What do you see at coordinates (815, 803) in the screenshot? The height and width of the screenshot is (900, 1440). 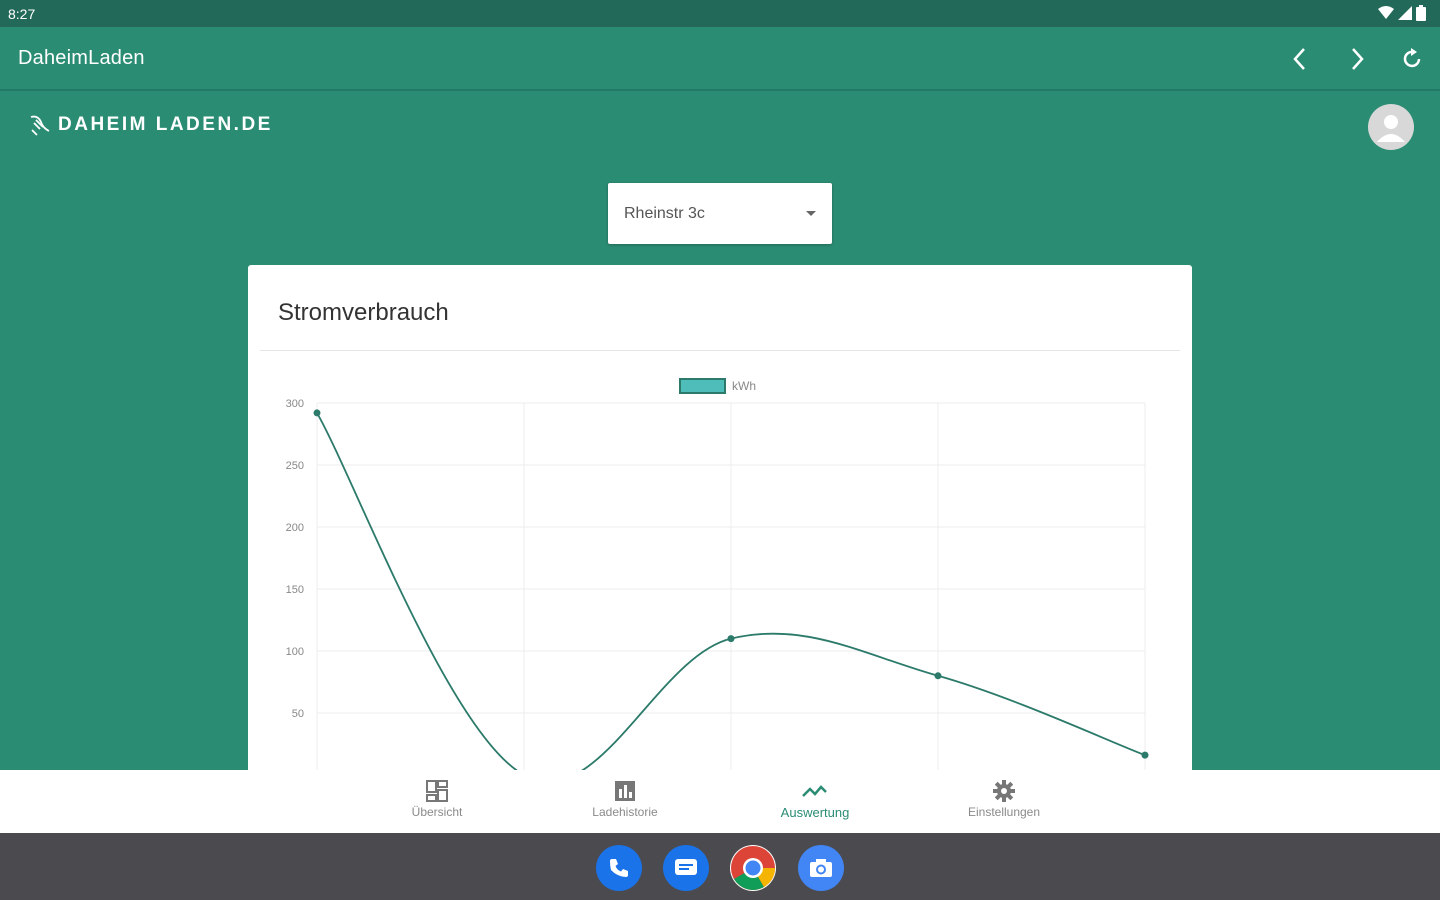 I see `tab-auswertung: Auswertung` at bounding box center [815, 803].